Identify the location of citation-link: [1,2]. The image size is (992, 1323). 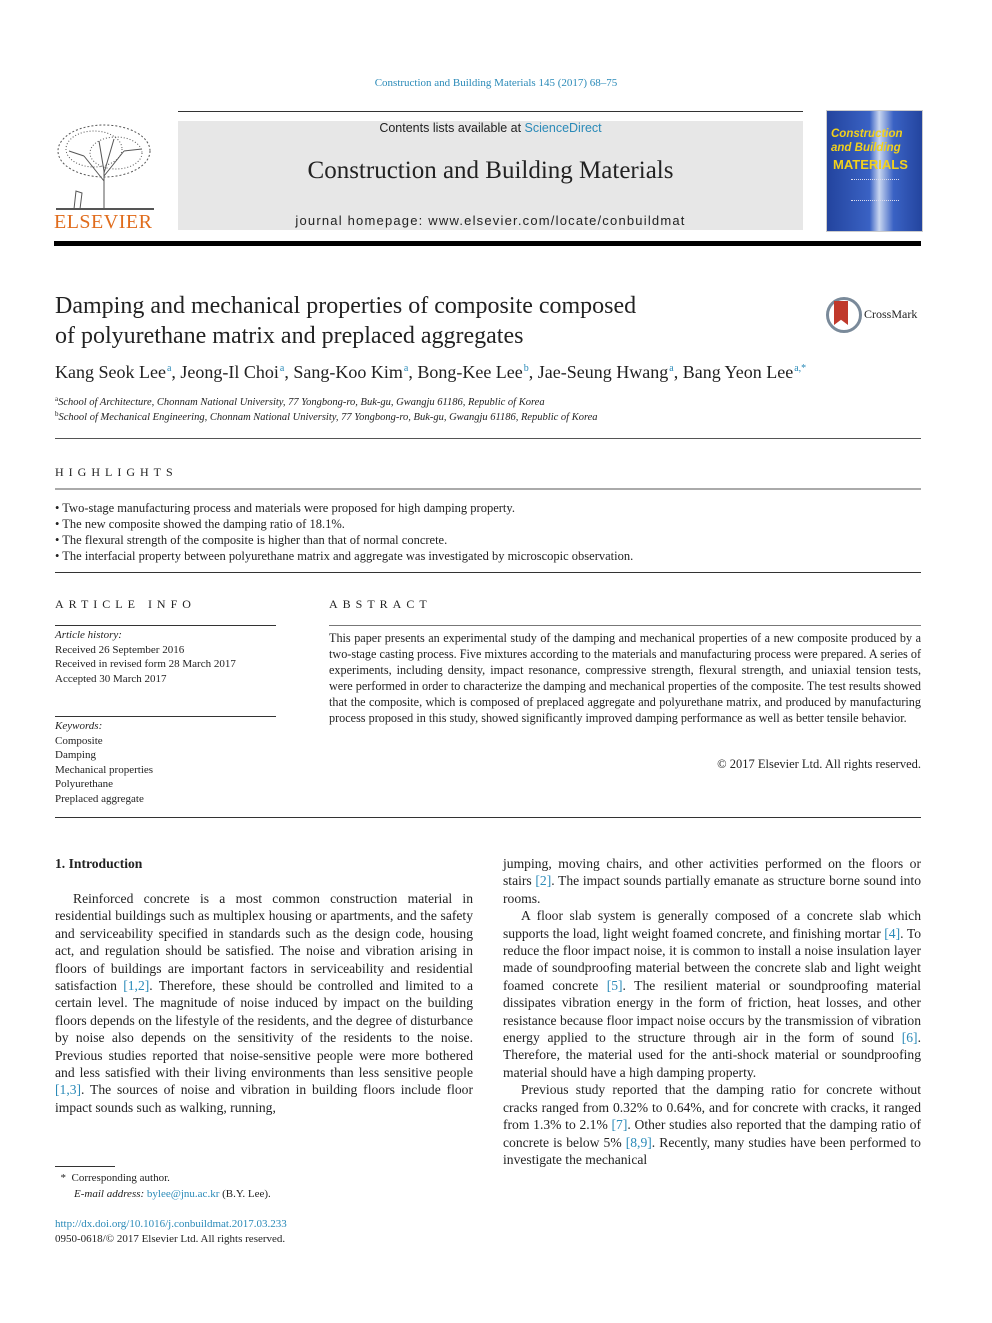
(136, 985).